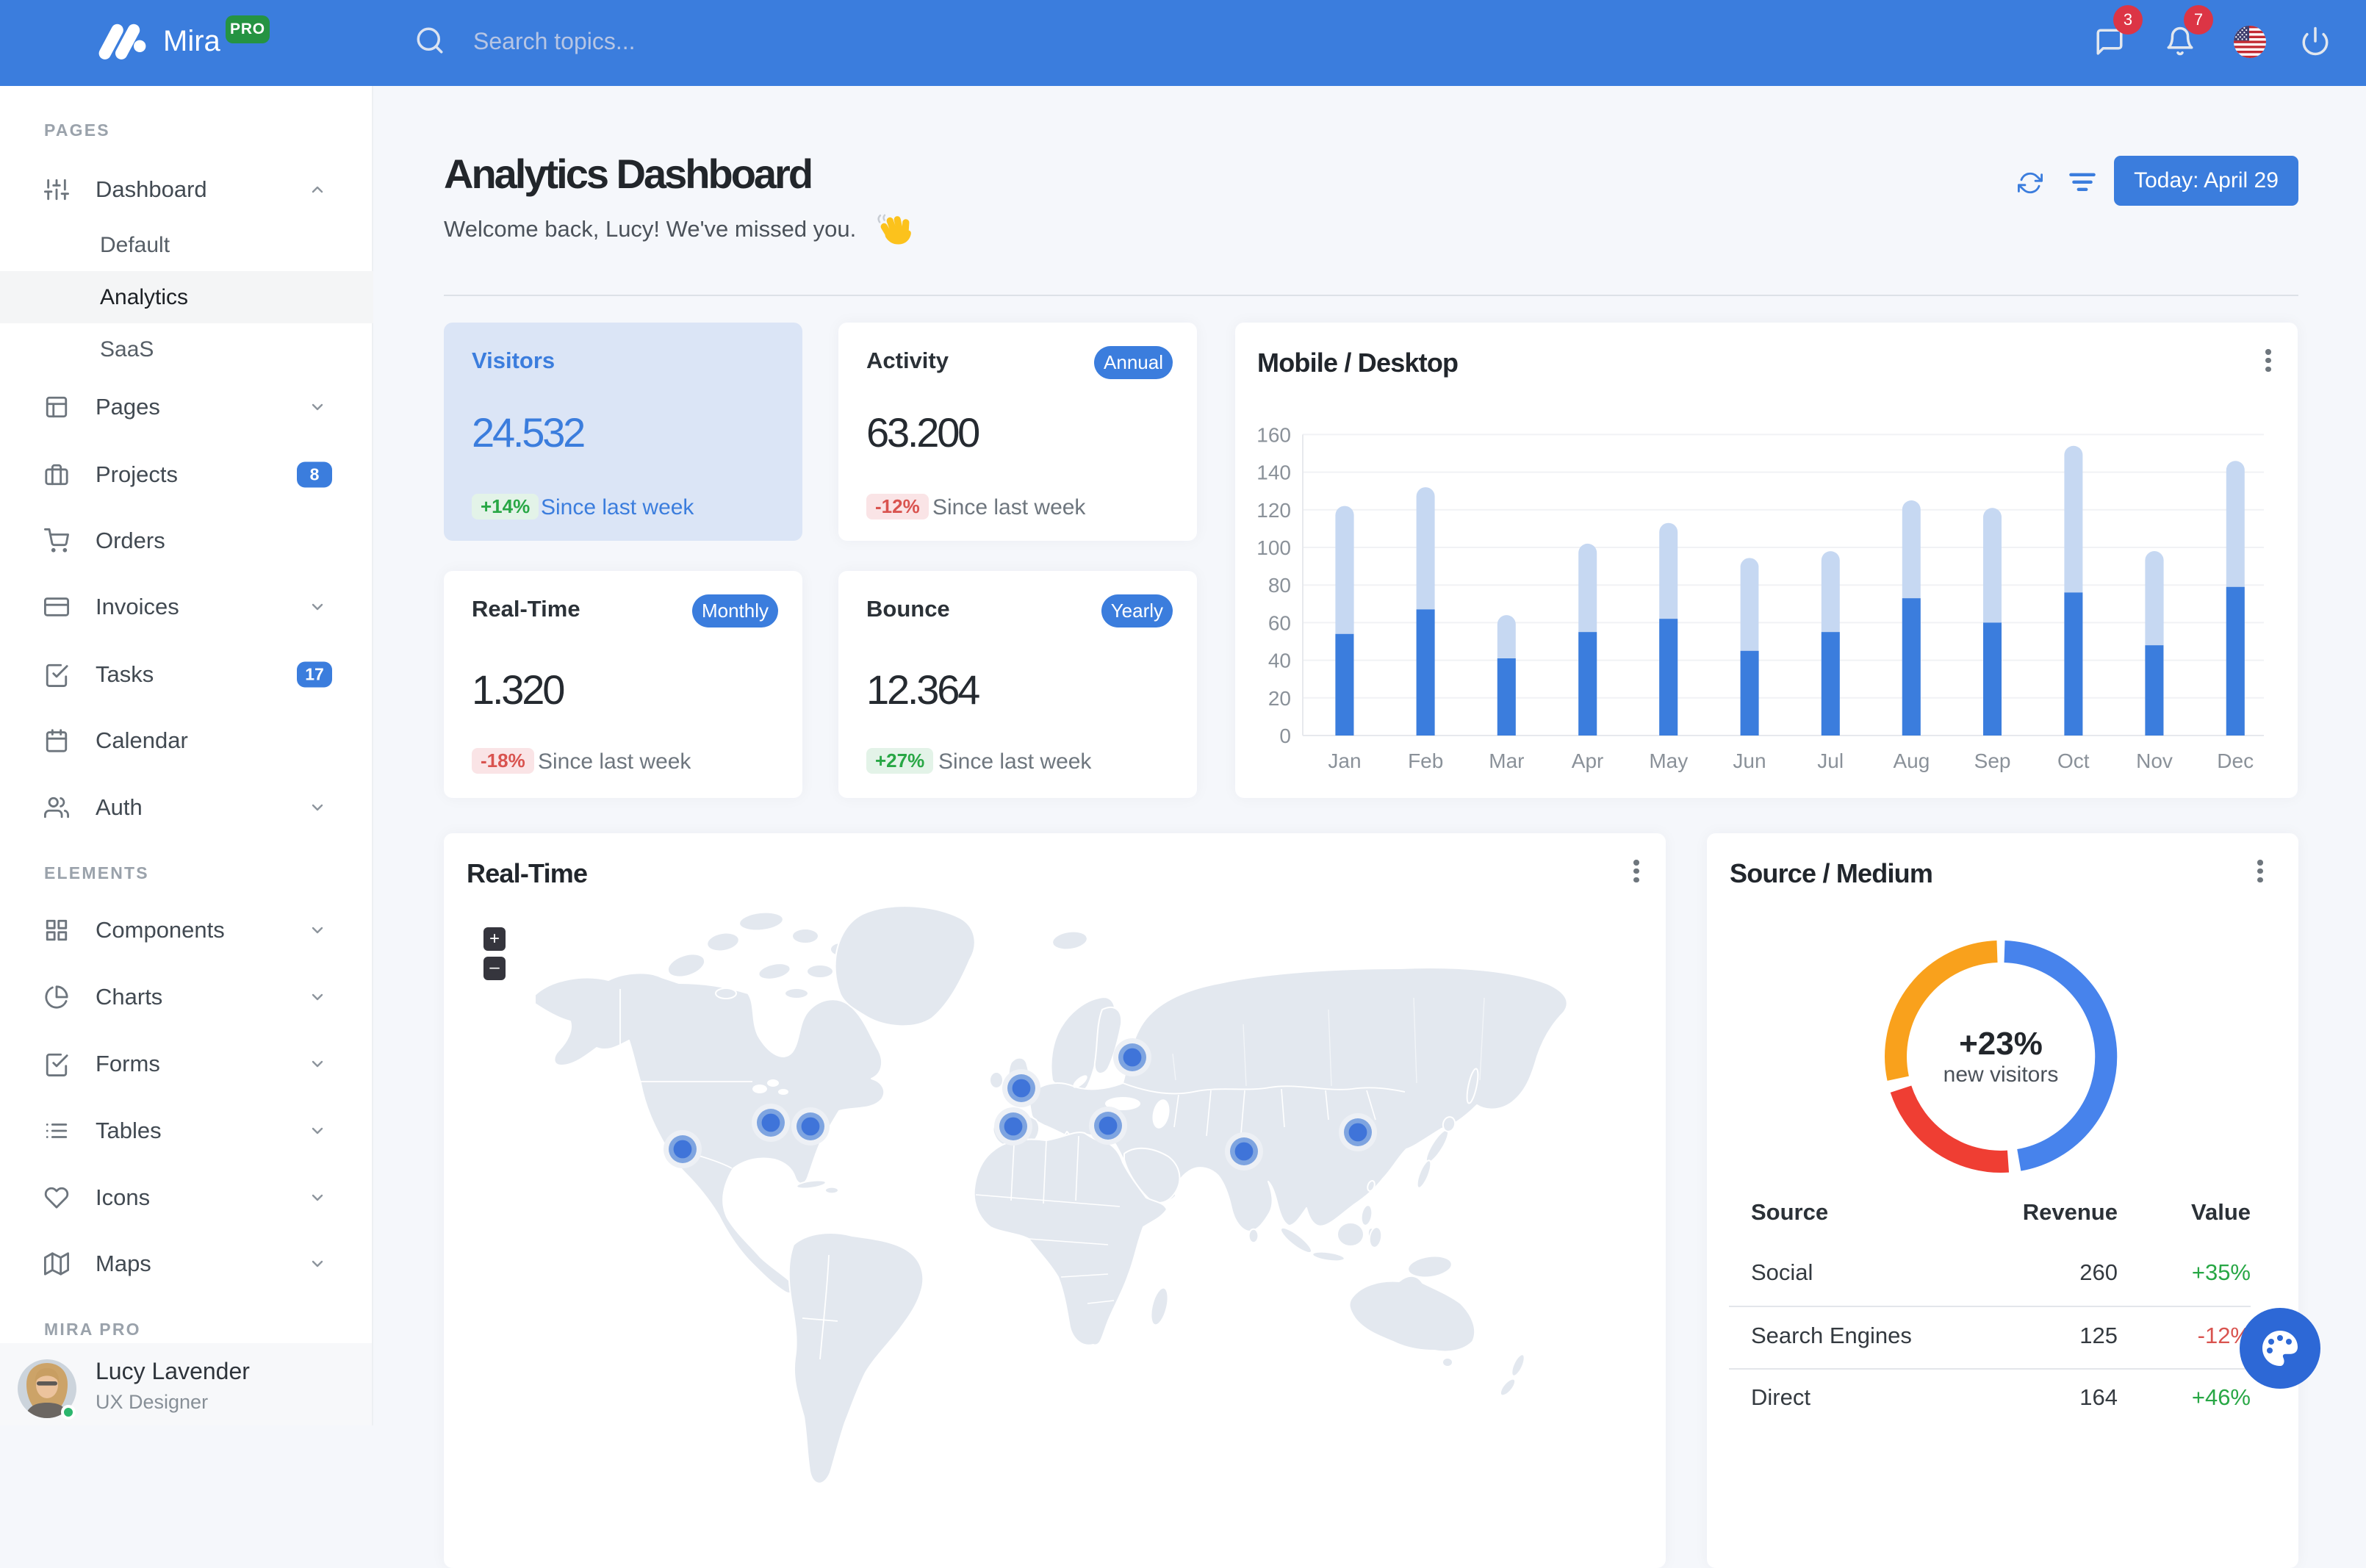  What do you see at coordinates (1507, 761) in the screenshot?
I see `svg-text: Mar` at bounding box center [1507, 761].